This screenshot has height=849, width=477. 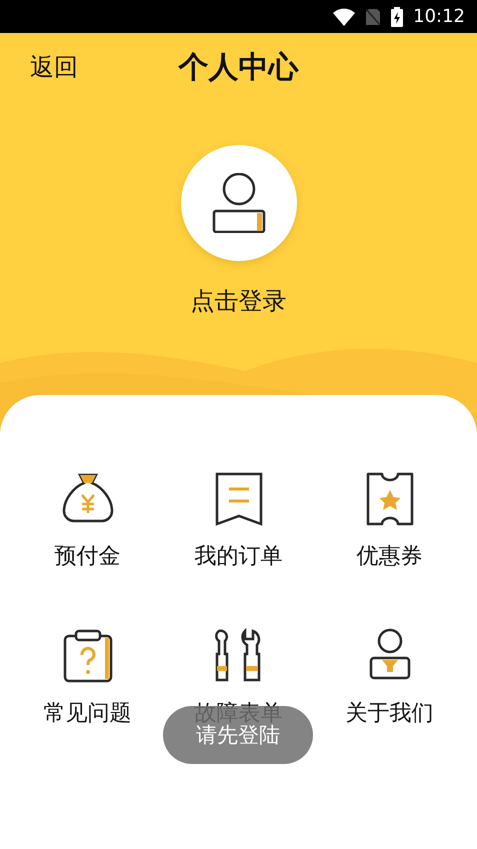 I want to click on battery-charging-icon, so click(x=397, y=16).